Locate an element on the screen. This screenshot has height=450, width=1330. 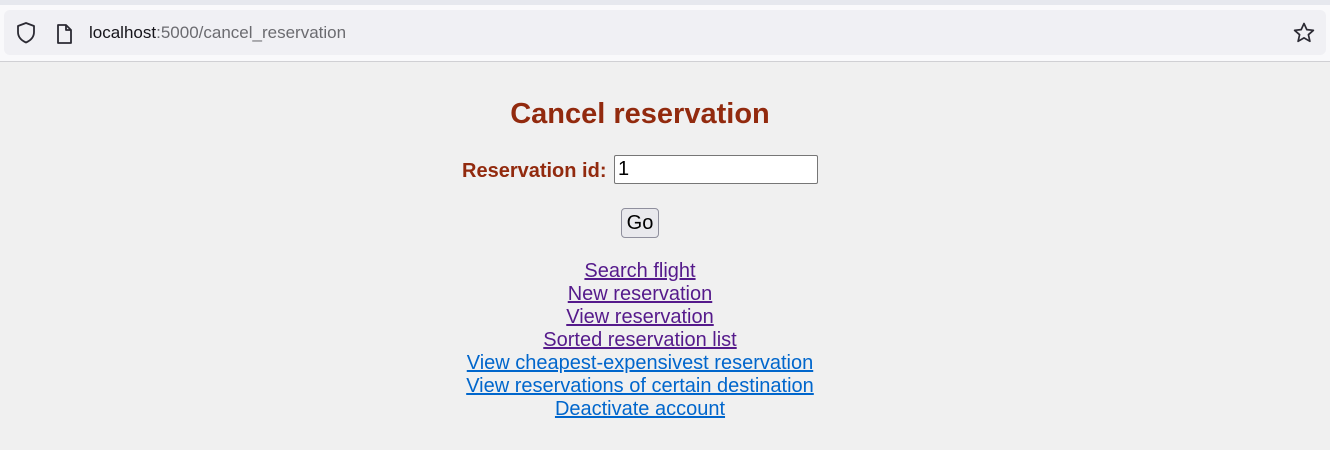
sorted-reservation-list-link: Sorted reservation list is located at coordinates (639, 340).